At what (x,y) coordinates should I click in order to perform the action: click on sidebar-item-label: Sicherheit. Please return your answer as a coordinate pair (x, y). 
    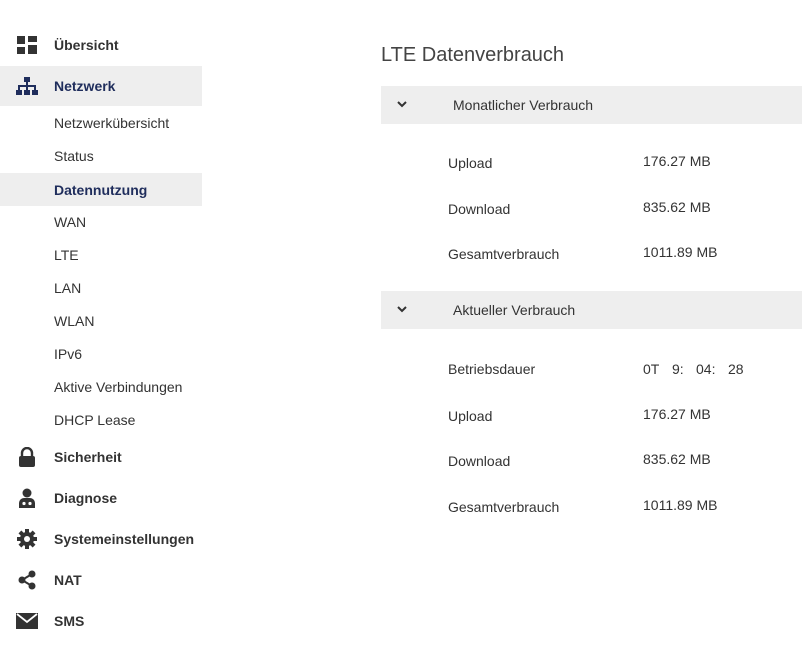
    Looking at the image, I should click on (88, 457).